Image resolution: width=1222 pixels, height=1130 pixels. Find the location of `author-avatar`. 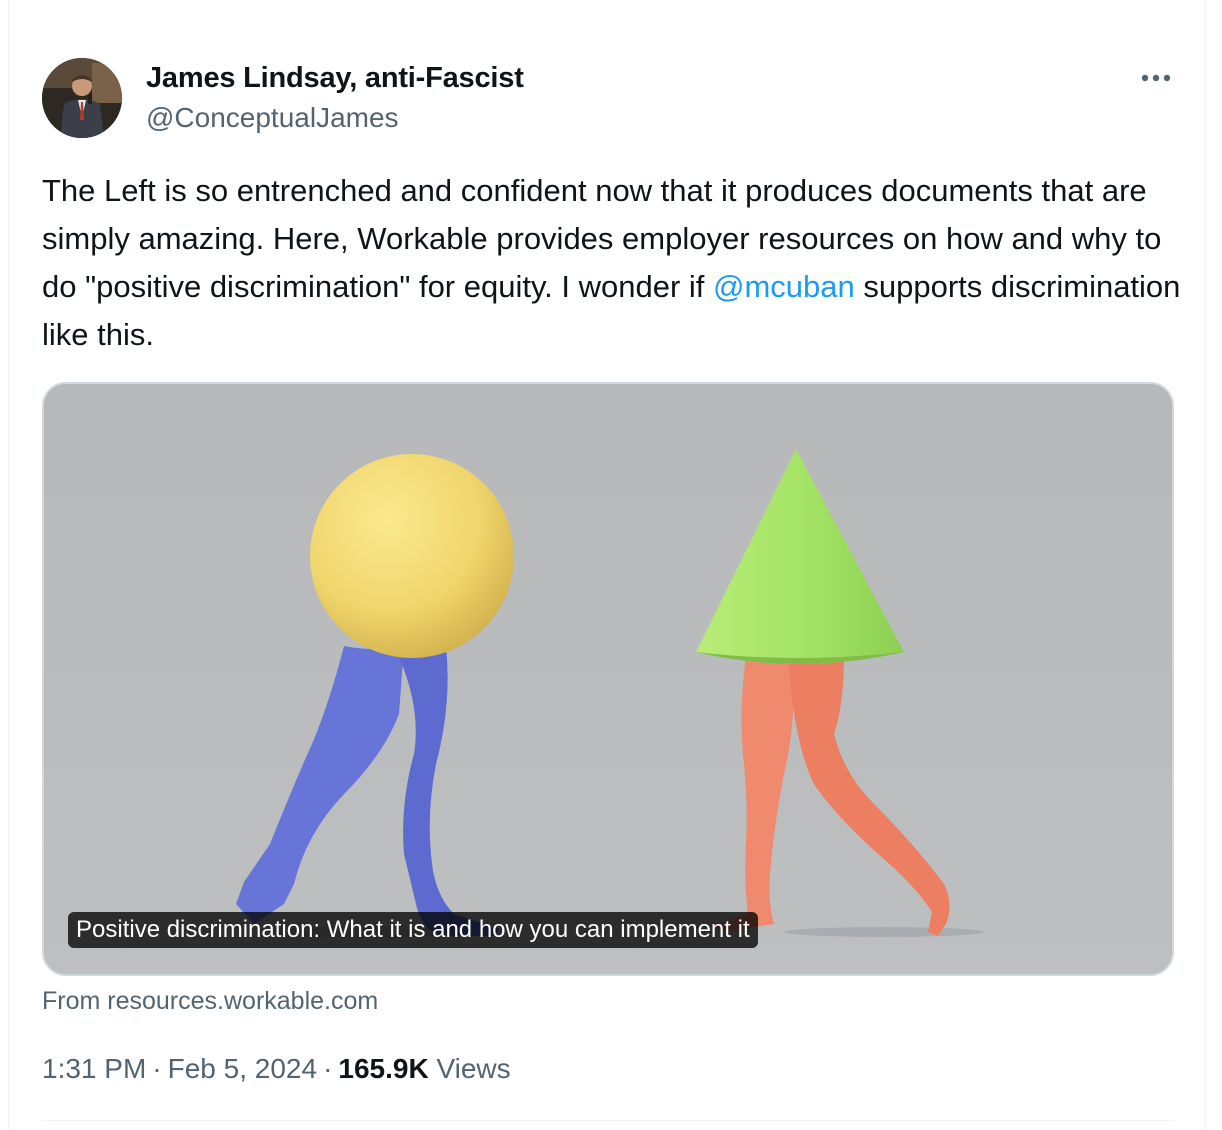

author-avatar is located at coordinates (82, 98).